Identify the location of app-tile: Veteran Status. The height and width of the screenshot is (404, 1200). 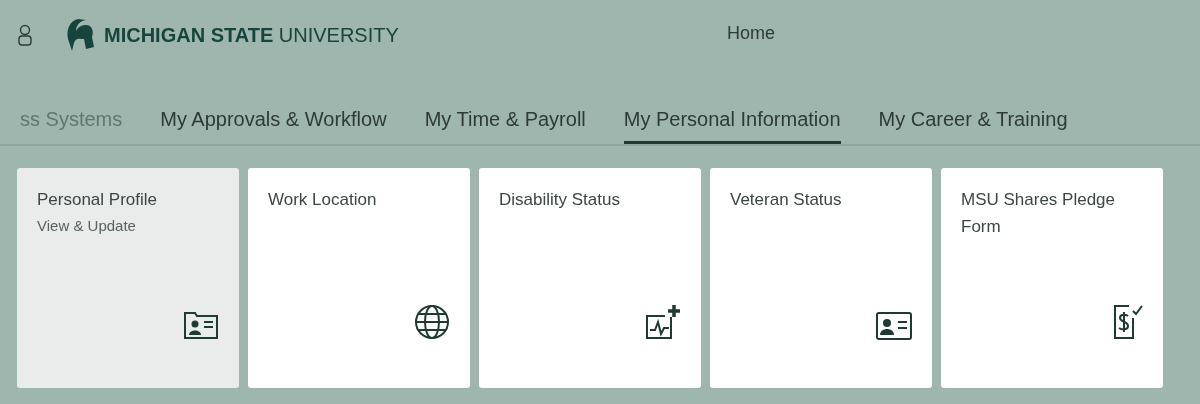
(821, 278).